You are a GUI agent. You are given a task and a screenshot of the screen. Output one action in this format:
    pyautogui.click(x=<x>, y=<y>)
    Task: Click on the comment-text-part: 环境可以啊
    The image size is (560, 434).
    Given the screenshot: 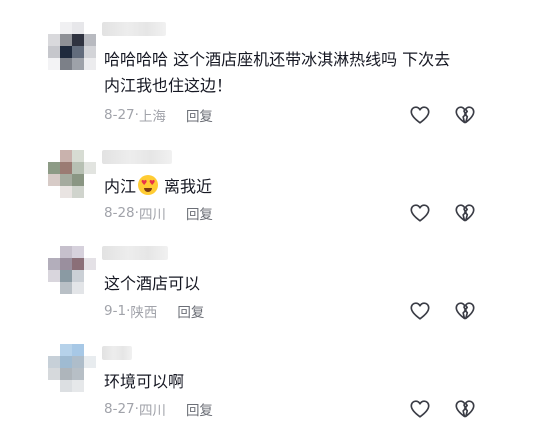 What is the action you would take?
    pyautogui.click(x=144, y=381)
    